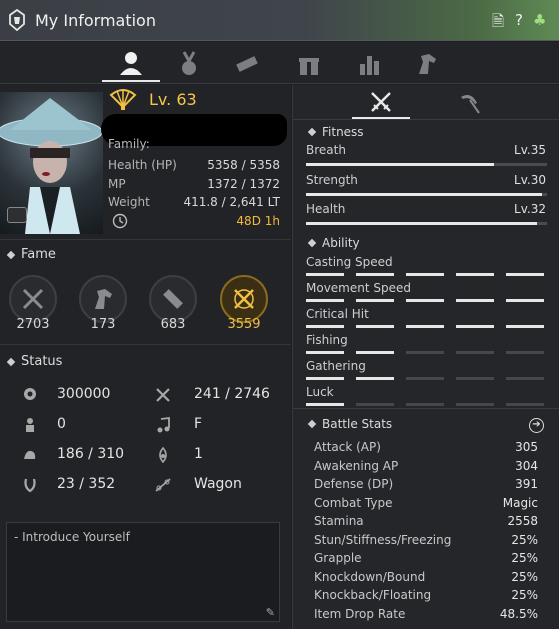 This screenshot has height=629, width=559. I want to click on health-value: 5358 / 5358, so click(243, 165).